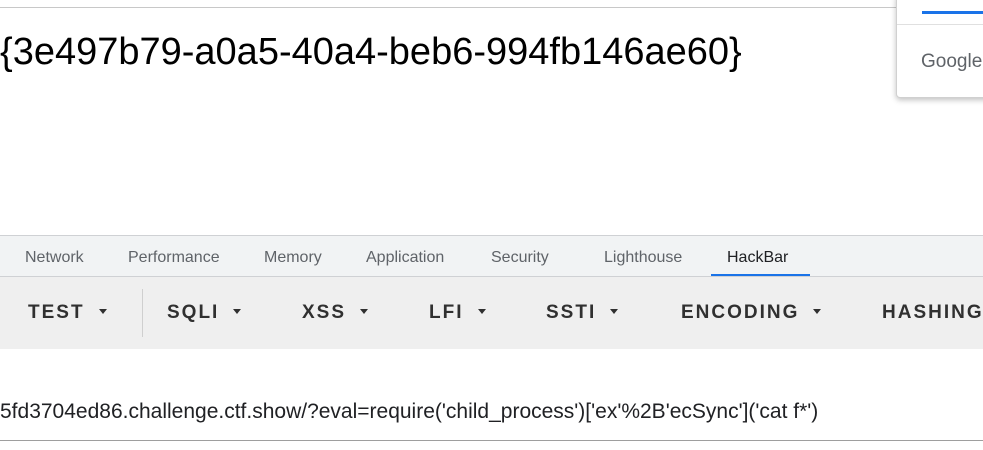  I want to click on popup-brand-label: Google, so click(952, 61).